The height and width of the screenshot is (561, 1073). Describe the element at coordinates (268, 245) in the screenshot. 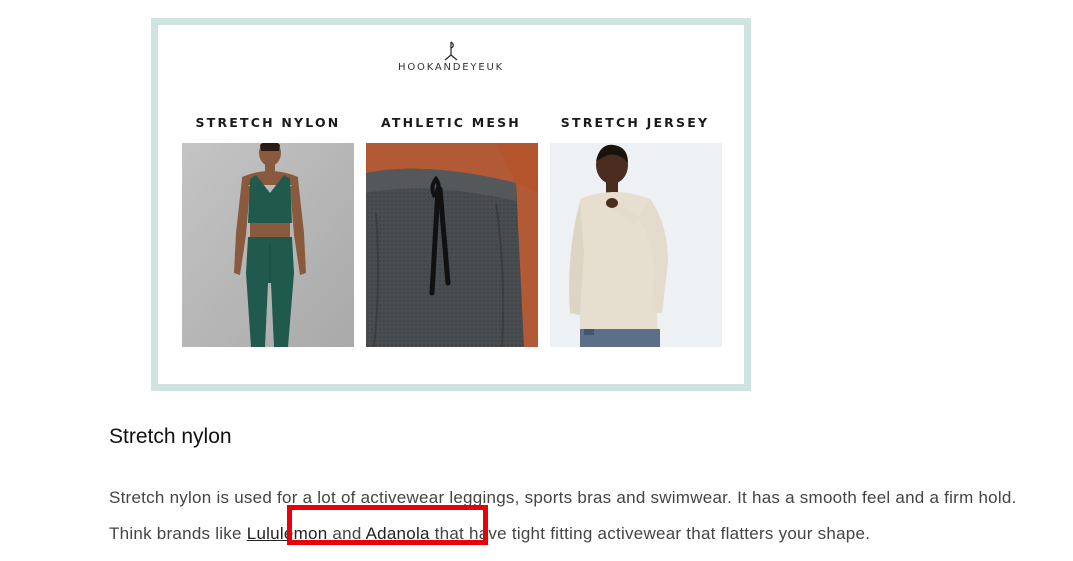

I see `stretch-nylon-photo` at that location.